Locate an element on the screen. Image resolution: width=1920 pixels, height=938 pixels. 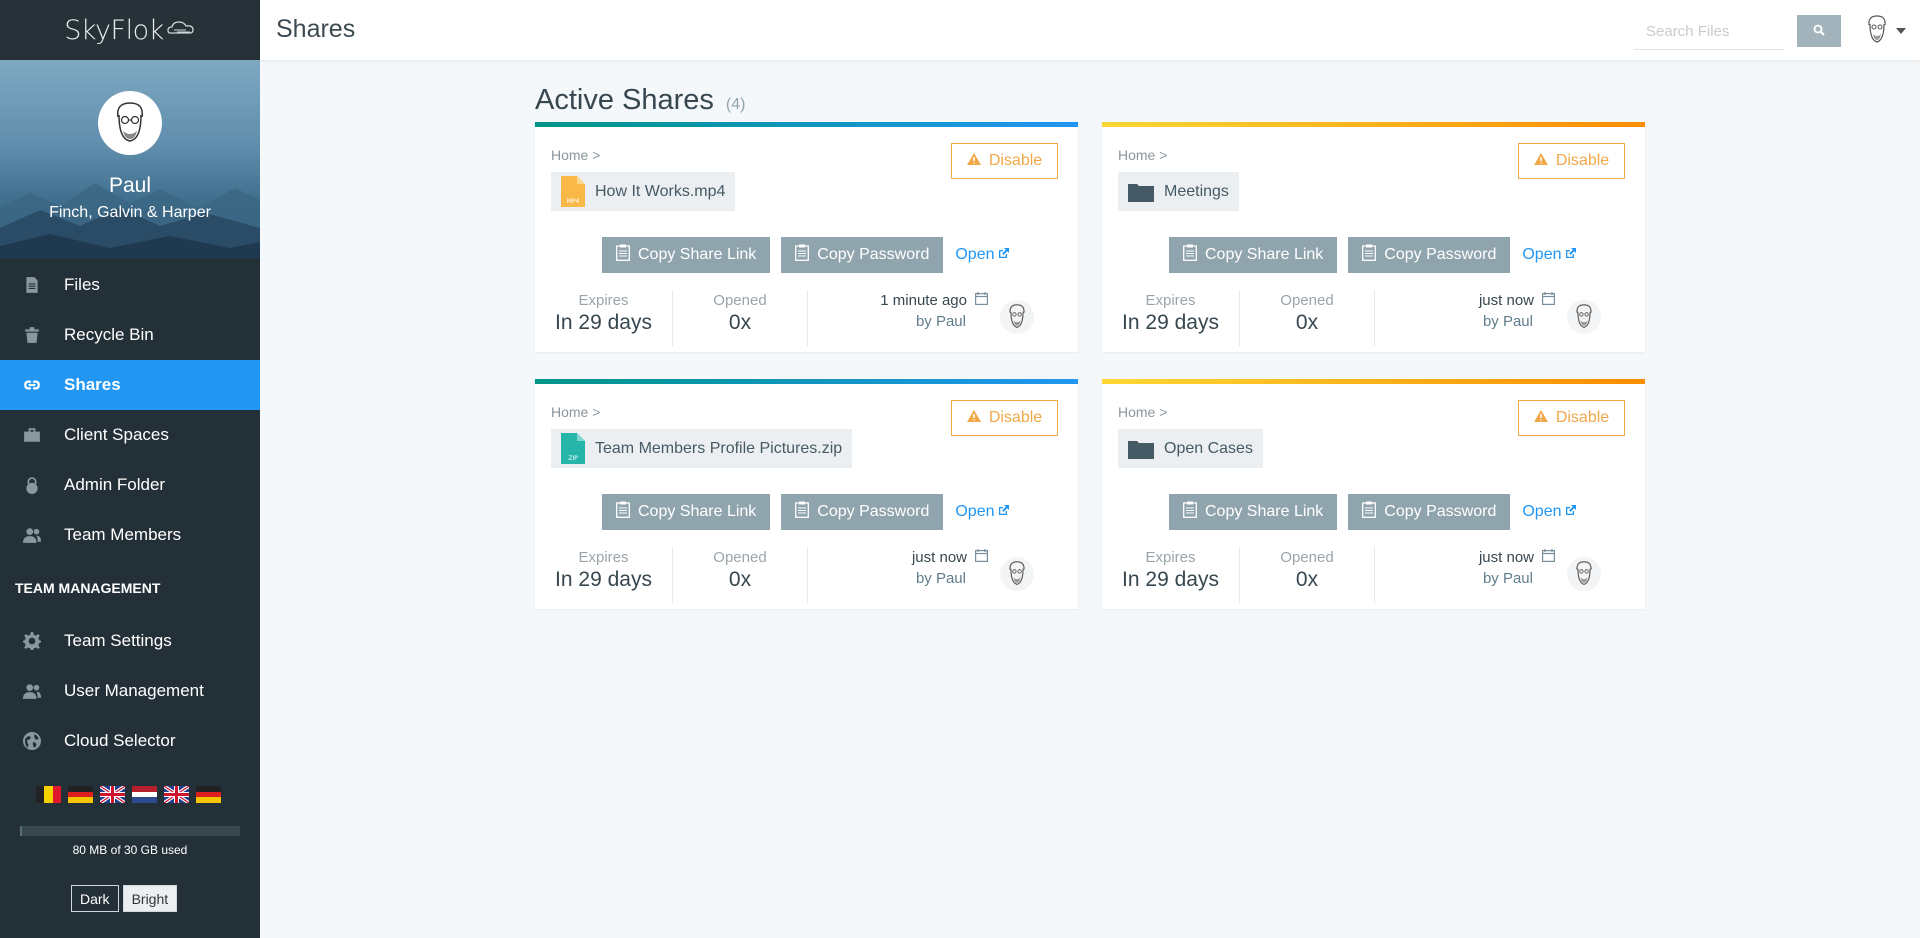
users-icon is located at coordinates (32, 691).